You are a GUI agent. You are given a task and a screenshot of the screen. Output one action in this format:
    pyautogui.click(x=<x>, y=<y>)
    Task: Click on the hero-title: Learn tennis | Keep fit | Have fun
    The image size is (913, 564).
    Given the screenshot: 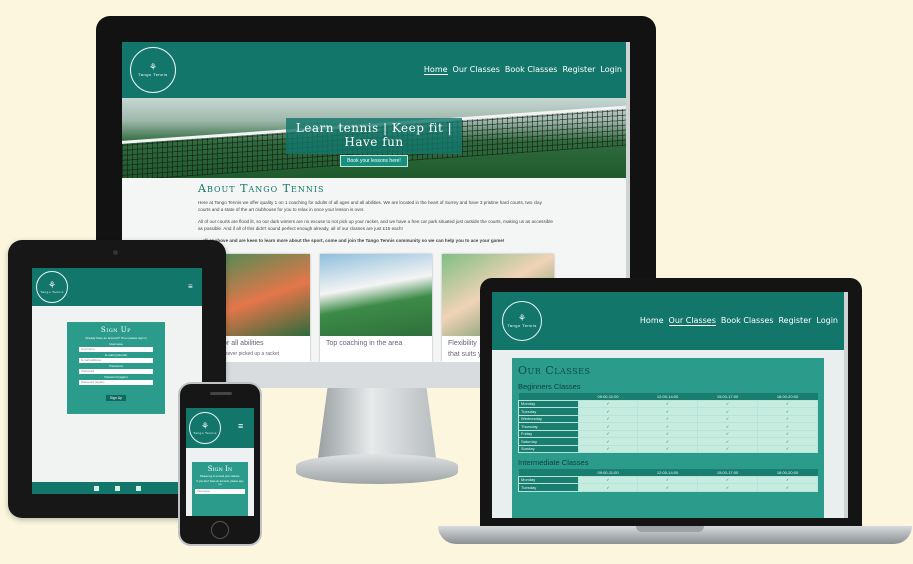 What is the action you would take?
    pyautogui.click(x=374, y=135)
    